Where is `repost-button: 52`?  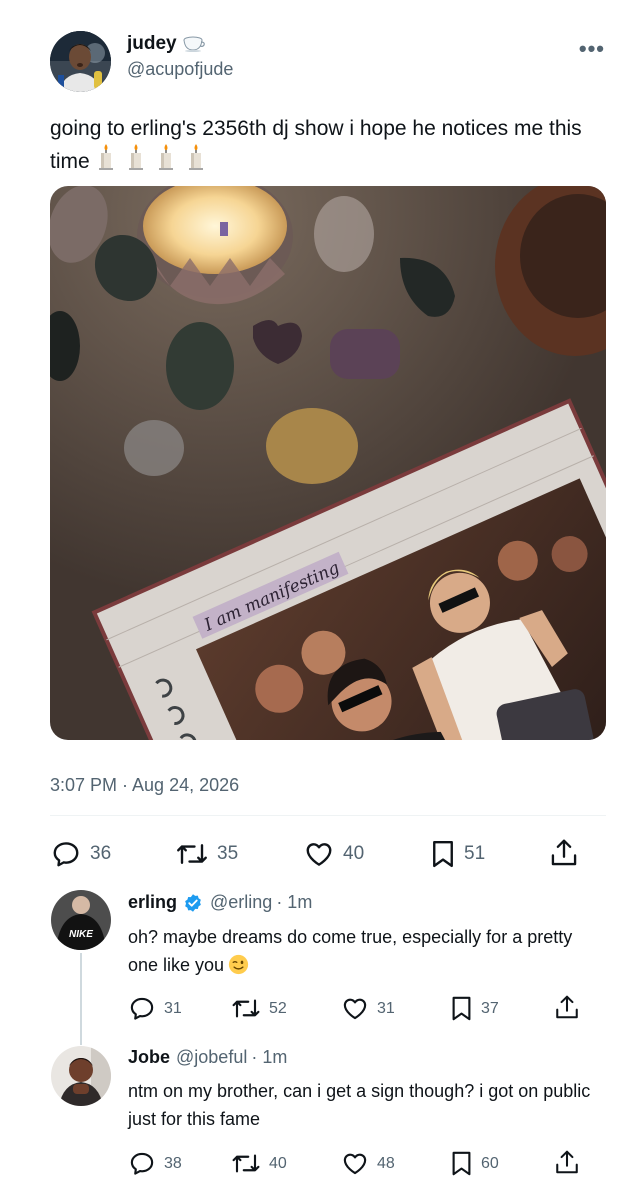 repost-button: 52 is located at coordinates (259, 1008).